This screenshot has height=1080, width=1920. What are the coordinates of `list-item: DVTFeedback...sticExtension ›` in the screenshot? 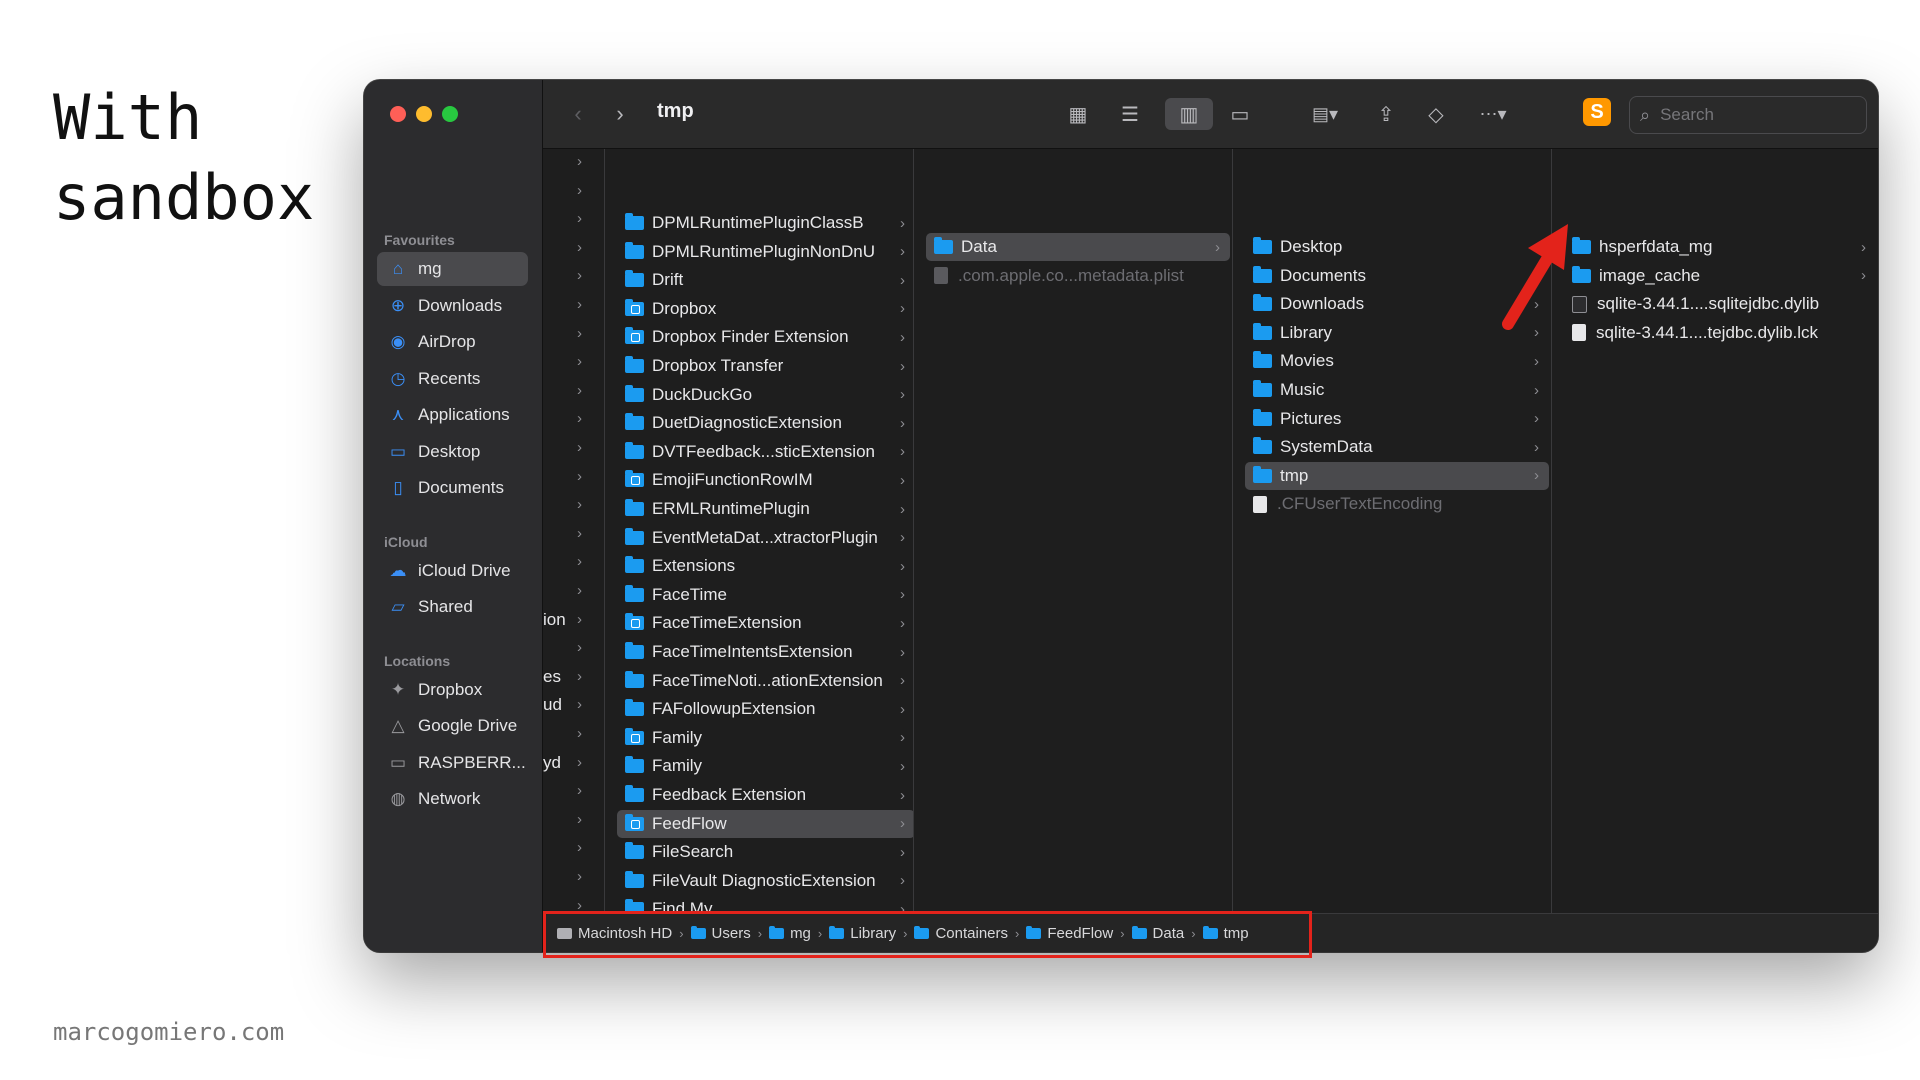 It's located at (765, 452).